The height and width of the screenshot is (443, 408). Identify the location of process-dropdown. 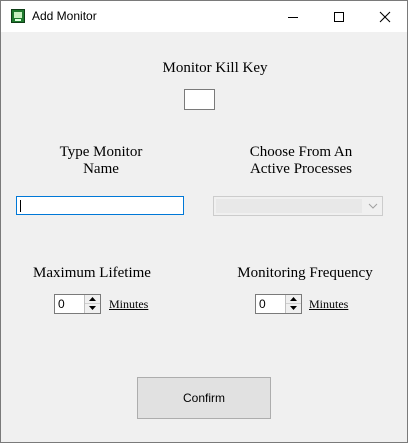
(298, 206).